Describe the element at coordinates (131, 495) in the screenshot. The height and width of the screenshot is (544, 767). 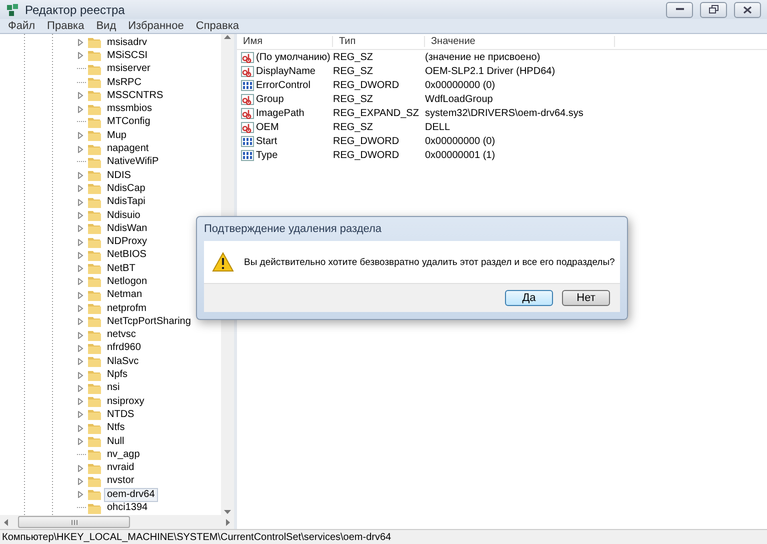
I see `tree-item: oem-drv64` at that location.